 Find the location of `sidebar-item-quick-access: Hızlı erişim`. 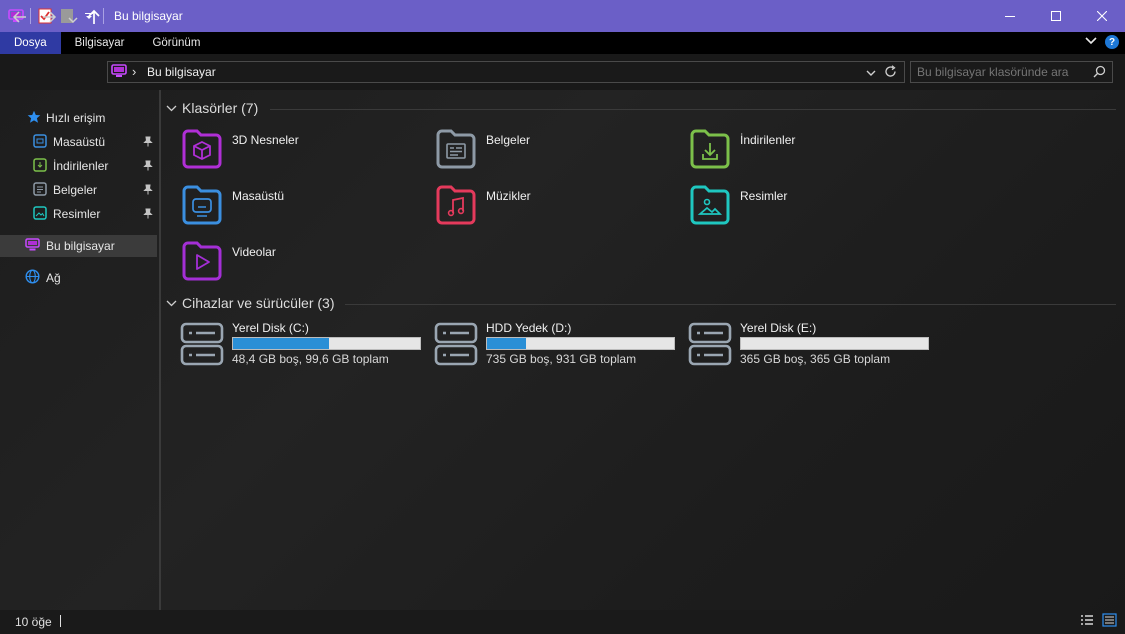

sidebar-item-quick-access: Hızlı erişim is located at coordinates (78, 118).